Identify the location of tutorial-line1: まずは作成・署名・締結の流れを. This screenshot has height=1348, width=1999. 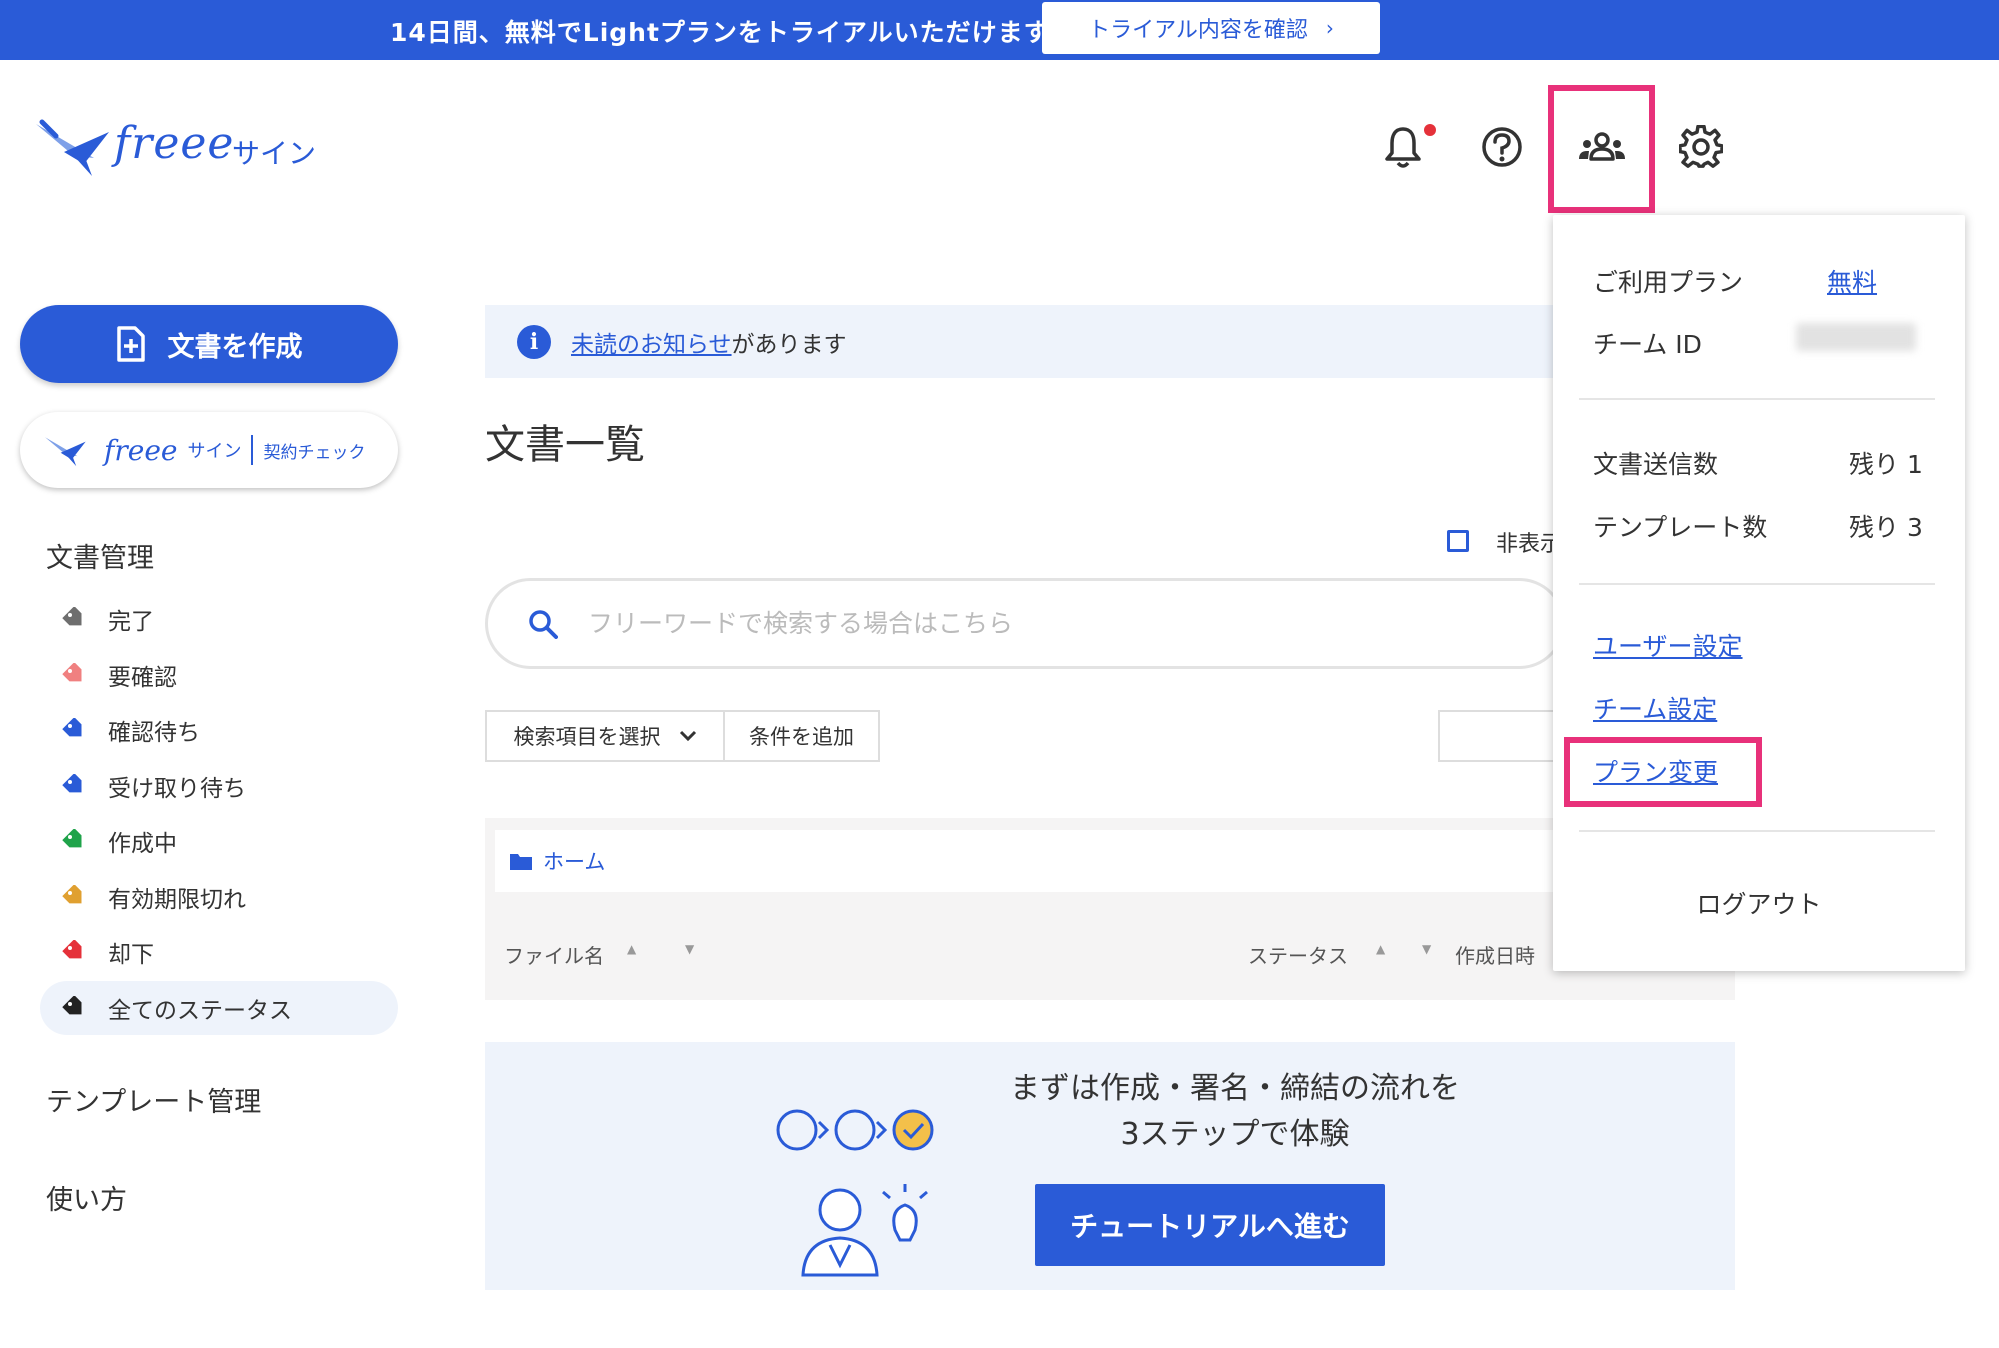
(1235, 1088).